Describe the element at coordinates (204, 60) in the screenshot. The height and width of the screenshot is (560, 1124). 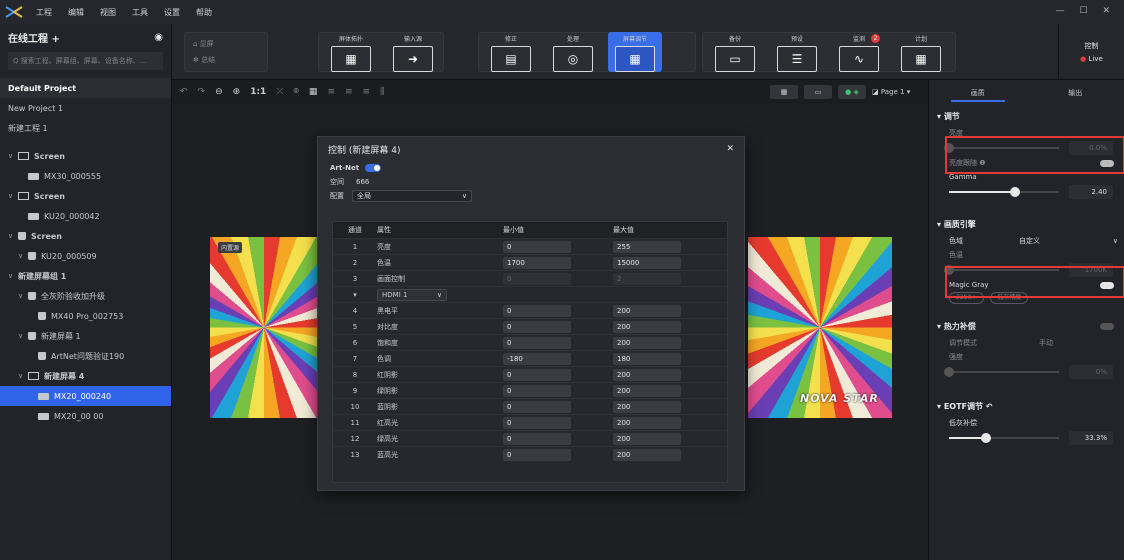
I see `summary-toggle: ✻ 总结` at that location.